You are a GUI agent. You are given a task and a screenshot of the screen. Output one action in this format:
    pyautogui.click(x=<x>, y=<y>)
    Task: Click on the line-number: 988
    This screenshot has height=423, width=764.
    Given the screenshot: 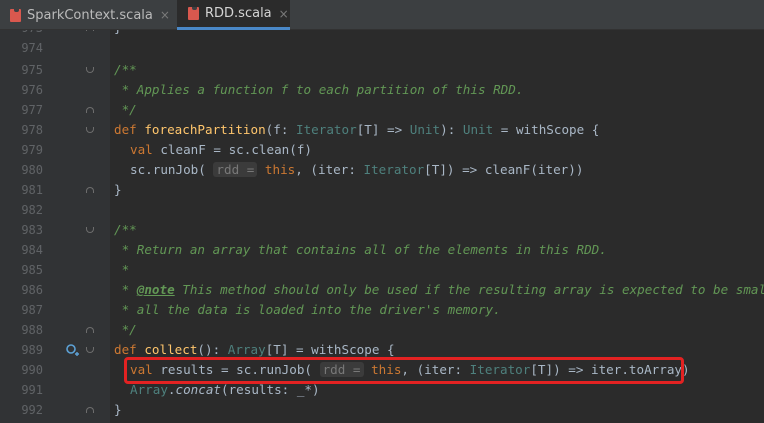 What is the action you would take?
    pyautogui.click(x=32, y=330)
    